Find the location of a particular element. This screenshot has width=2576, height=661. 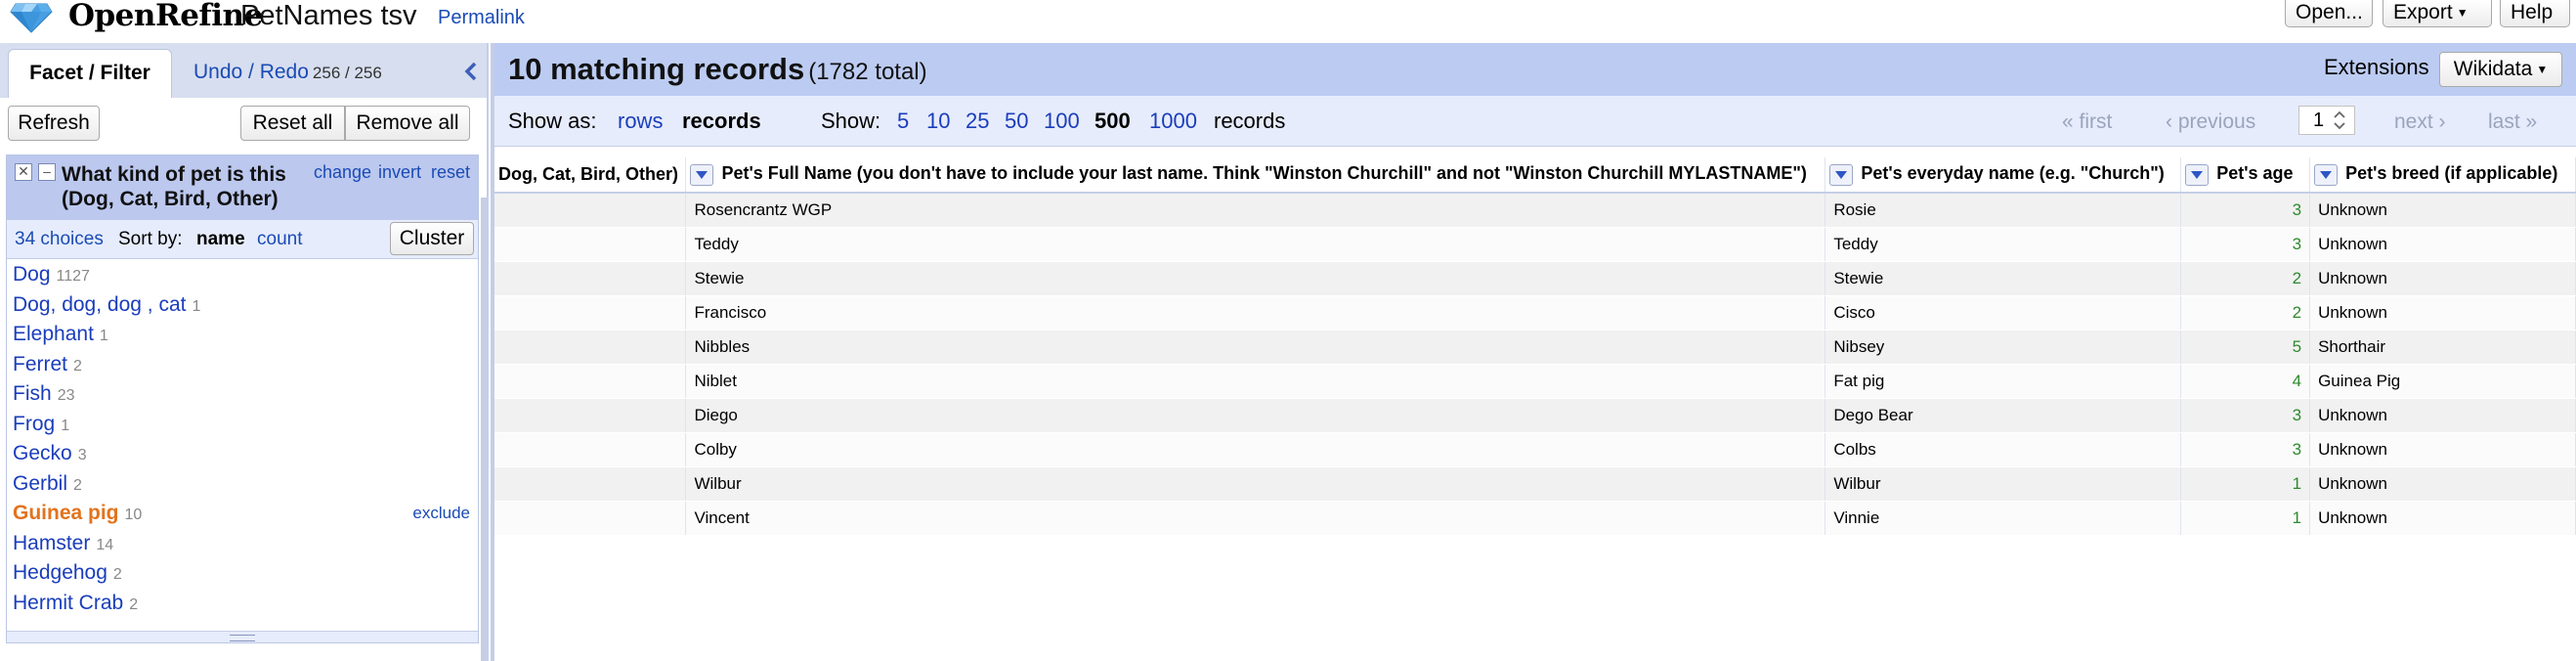

left-panel-scrollbar is located at coordinates (485, 429).